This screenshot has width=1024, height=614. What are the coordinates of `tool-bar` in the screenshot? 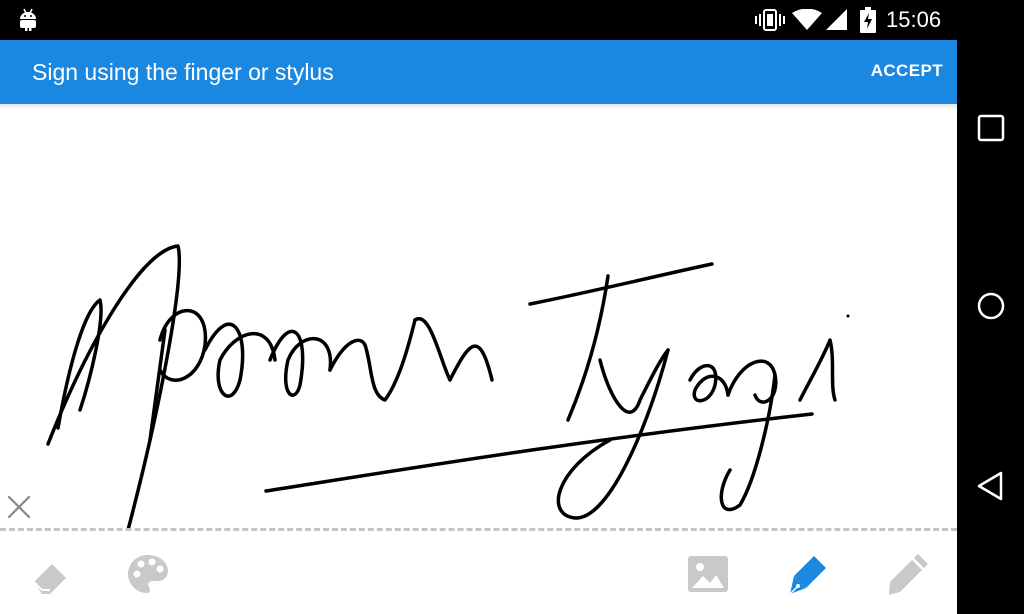 It's located at (478, 575).